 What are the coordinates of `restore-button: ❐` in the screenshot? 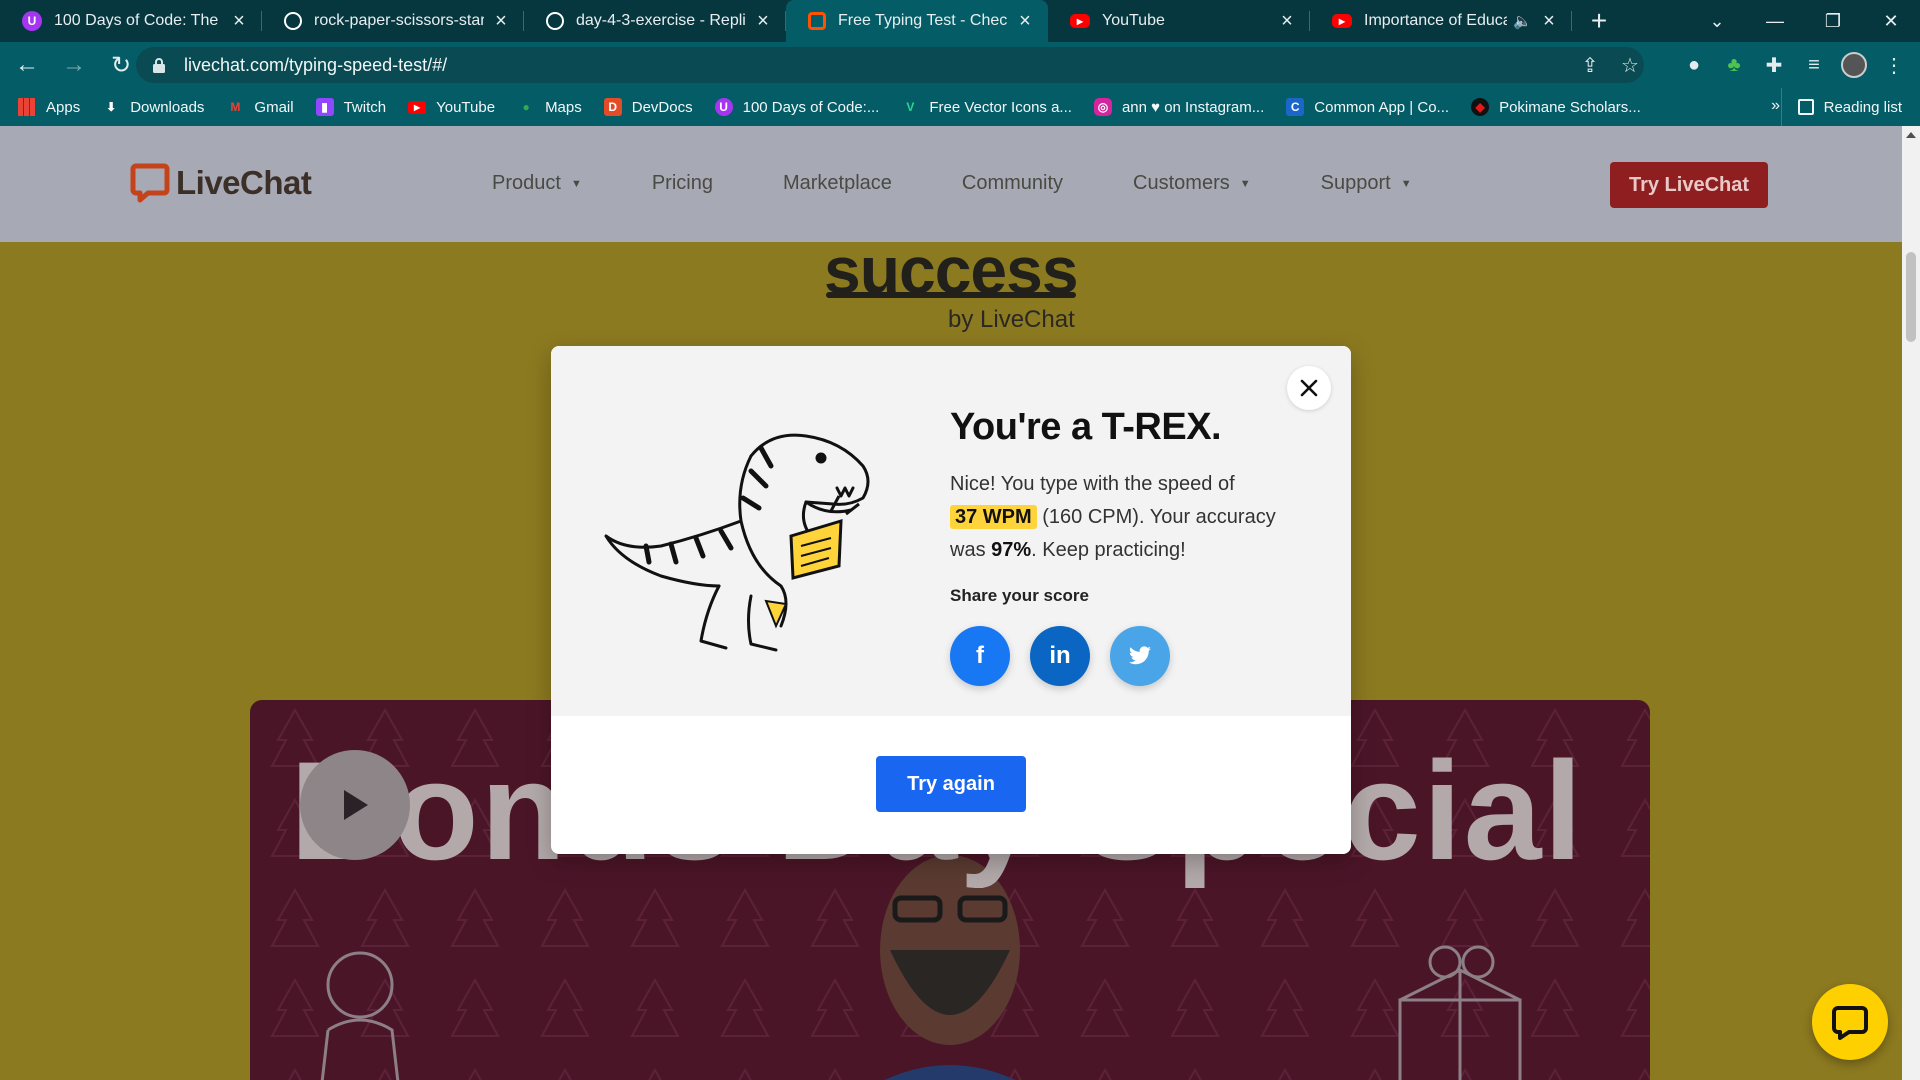 It's located at (1833, 21).